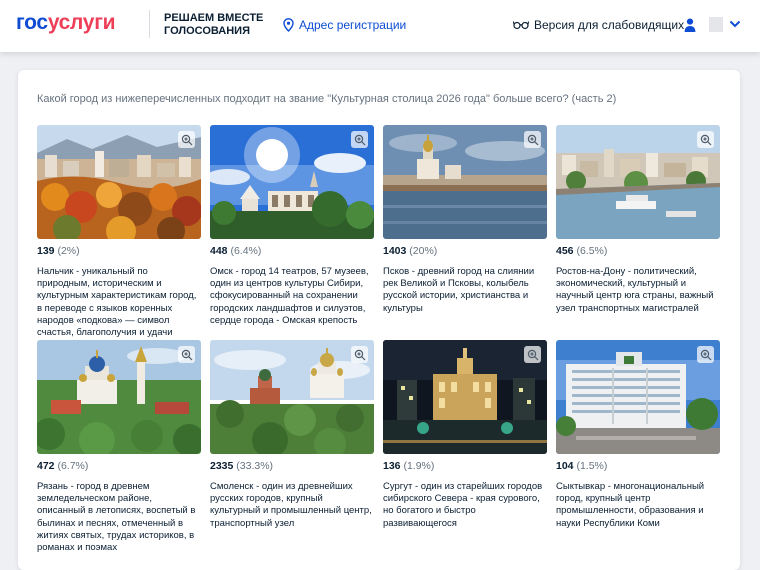 This screenshot has width=760, height=570. I want to click on glasses-icon, so click(521, 25).